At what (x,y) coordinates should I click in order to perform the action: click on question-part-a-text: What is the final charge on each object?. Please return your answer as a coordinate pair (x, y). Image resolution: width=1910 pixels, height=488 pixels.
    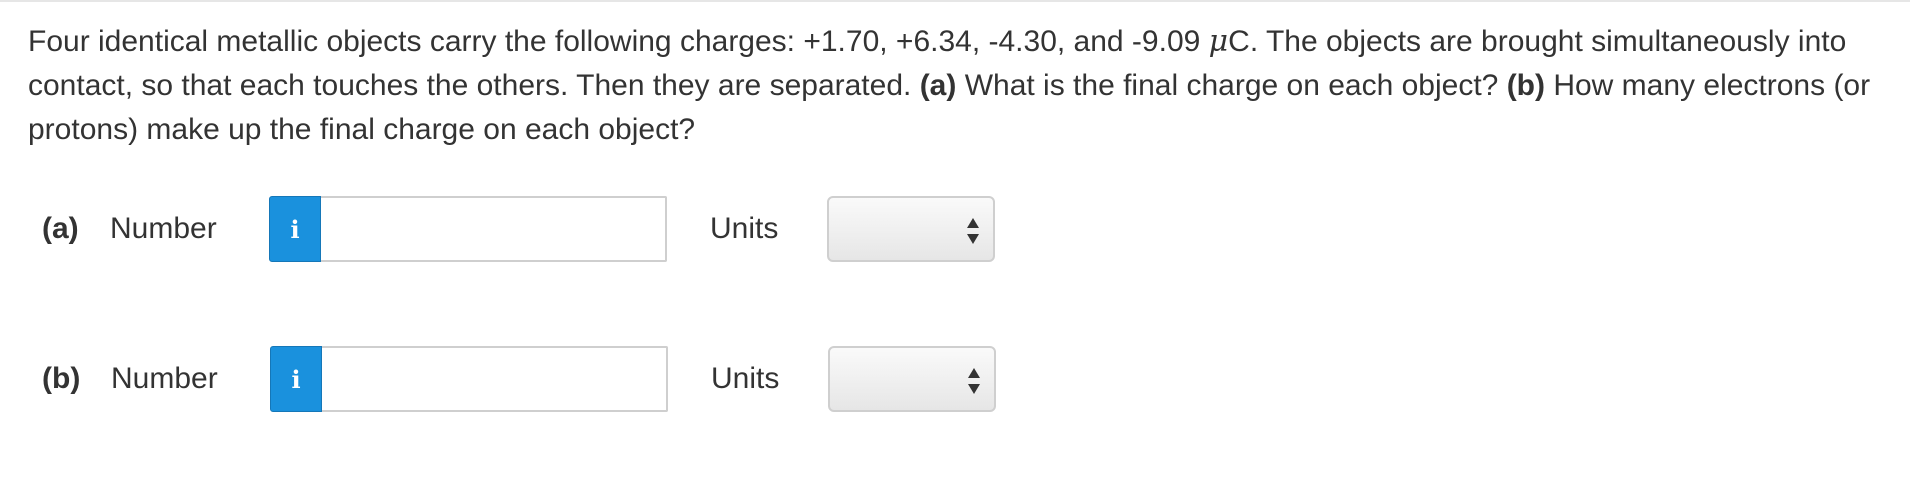
    Looking at the image, I should click on (1231, 85).